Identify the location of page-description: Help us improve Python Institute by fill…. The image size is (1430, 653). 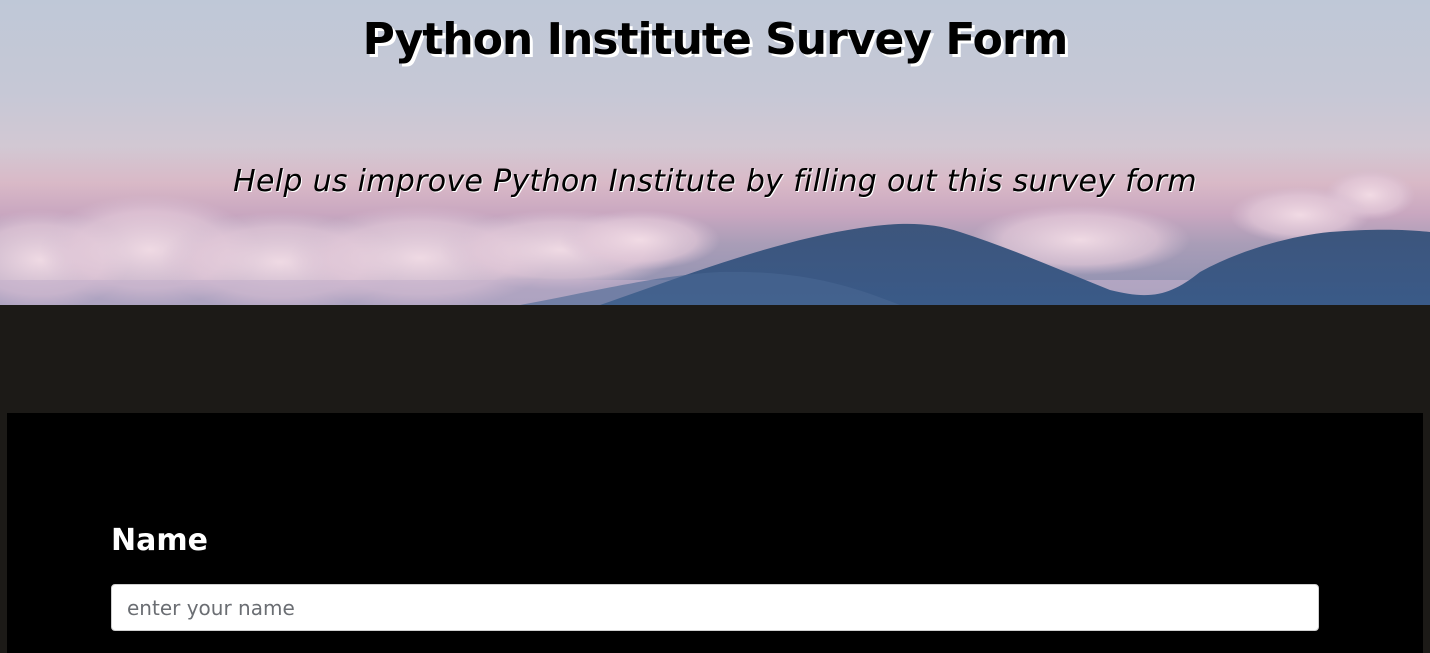
(715, 181).